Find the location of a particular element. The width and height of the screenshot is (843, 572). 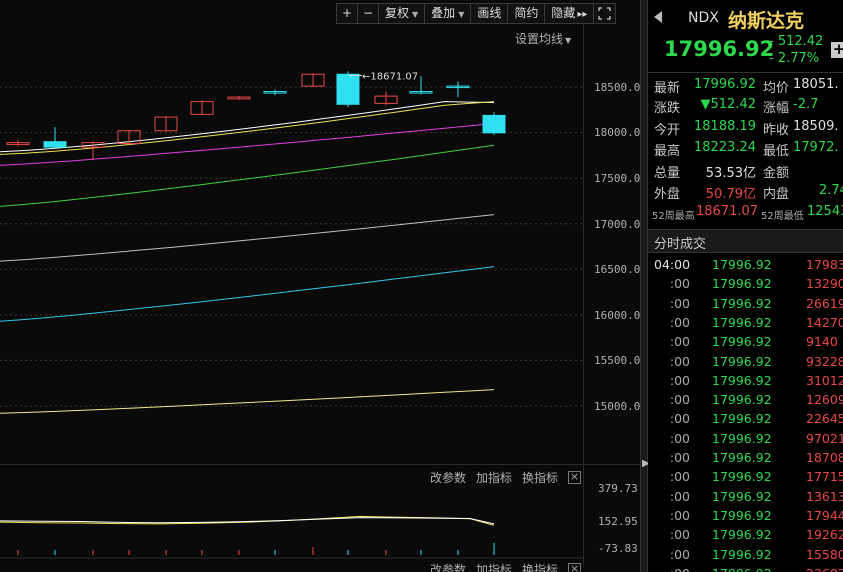

quote-value: 18671.07 is located at coordinates (727, 211).